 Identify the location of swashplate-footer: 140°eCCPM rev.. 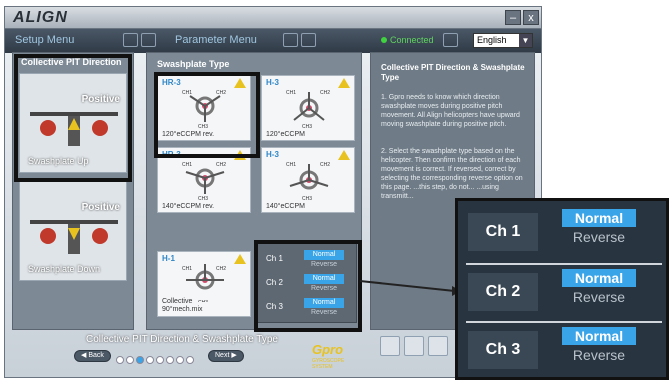
(188, 206).